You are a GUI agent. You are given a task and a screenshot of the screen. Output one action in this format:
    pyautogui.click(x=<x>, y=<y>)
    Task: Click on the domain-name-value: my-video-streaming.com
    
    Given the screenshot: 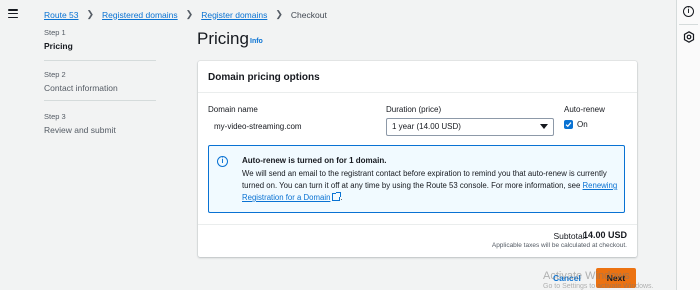 What is the action you would take?
    pyautogui.click(x=290, y=127)
    